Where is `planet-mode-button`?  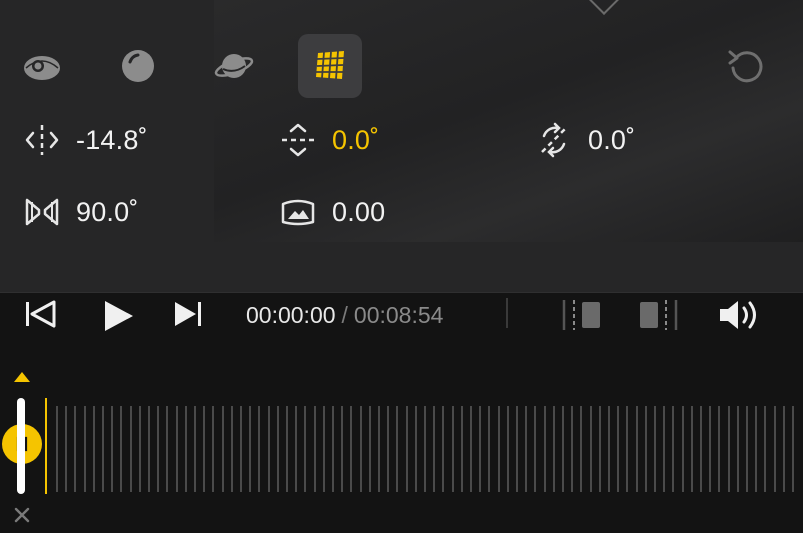 planet-mode-button is located at coordinates (234, 66).